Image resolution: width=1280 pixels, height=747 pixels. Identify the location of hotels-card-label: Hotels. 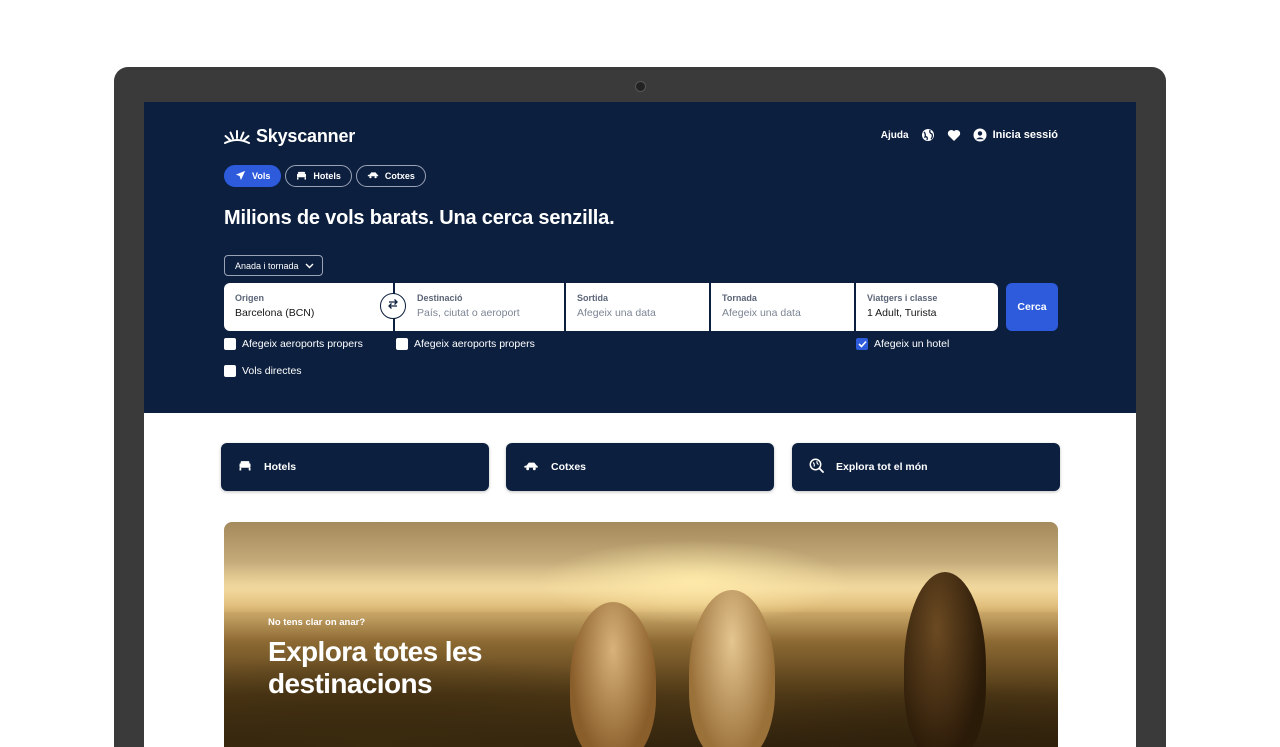
(280, 467).